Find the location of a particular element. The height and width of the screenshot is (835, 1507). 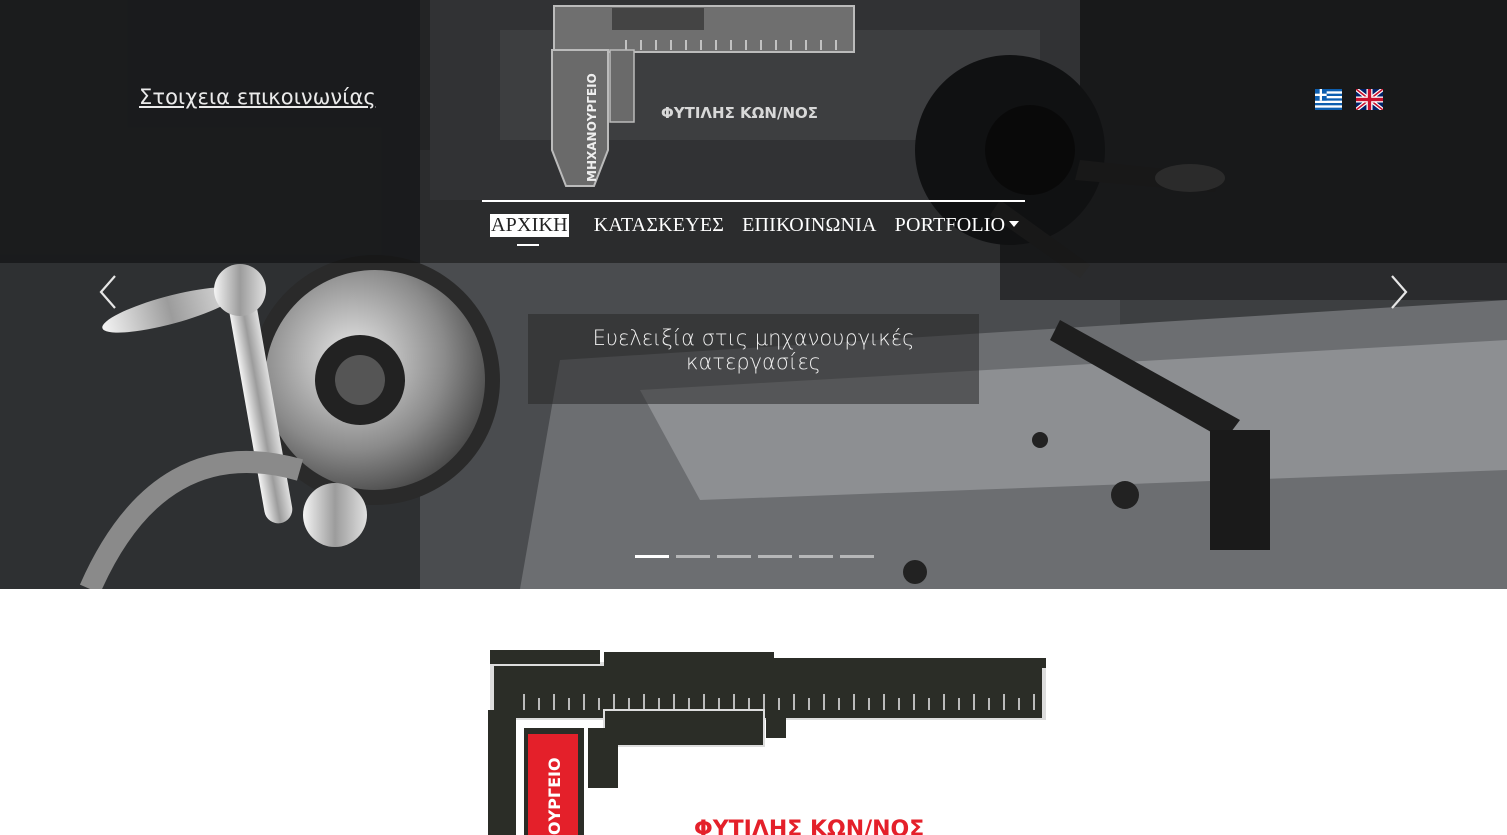

carousel-indicators is located at coordinates (754, 556).